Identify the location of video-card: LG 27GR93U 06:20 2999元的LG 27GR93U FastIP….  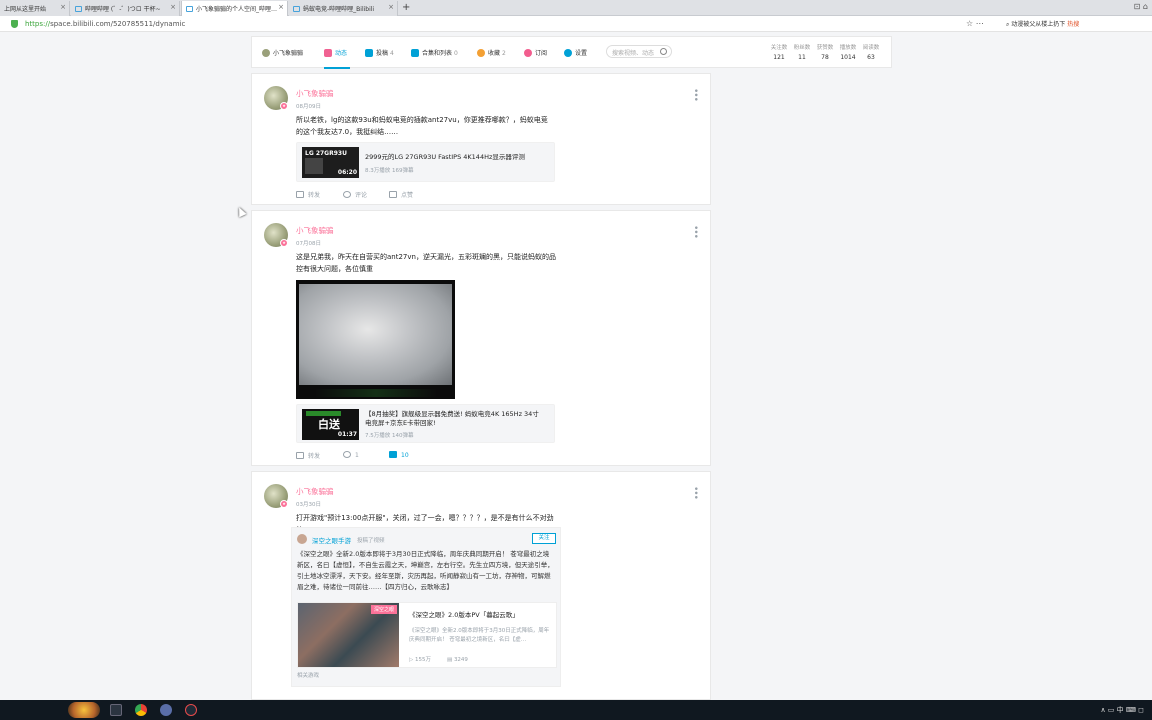
(425, 162).